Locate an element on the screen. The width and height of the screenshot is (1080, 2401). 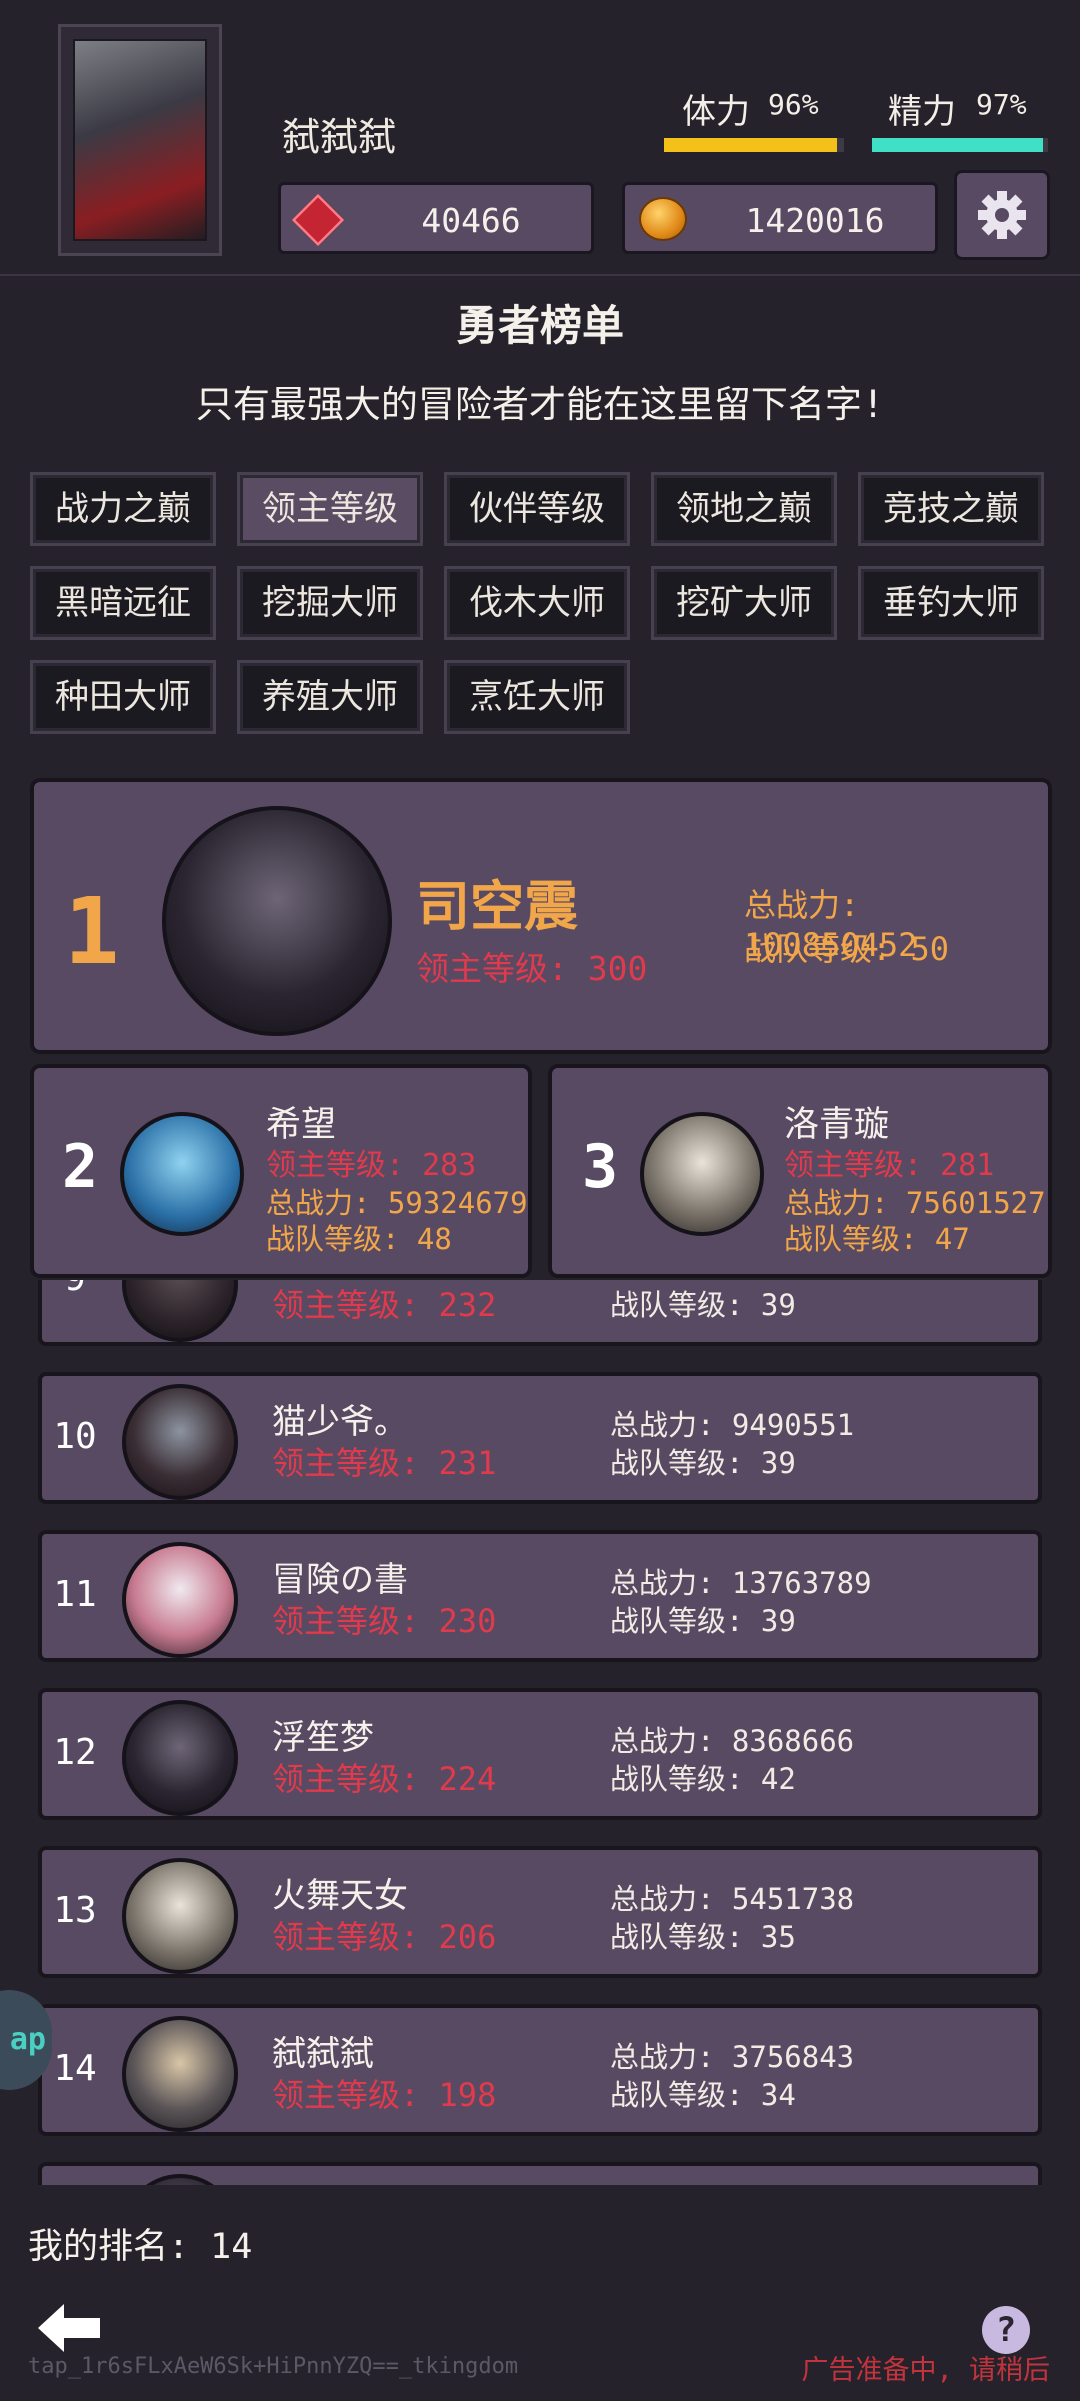
player-avatar is located at coordinates (140, 140).